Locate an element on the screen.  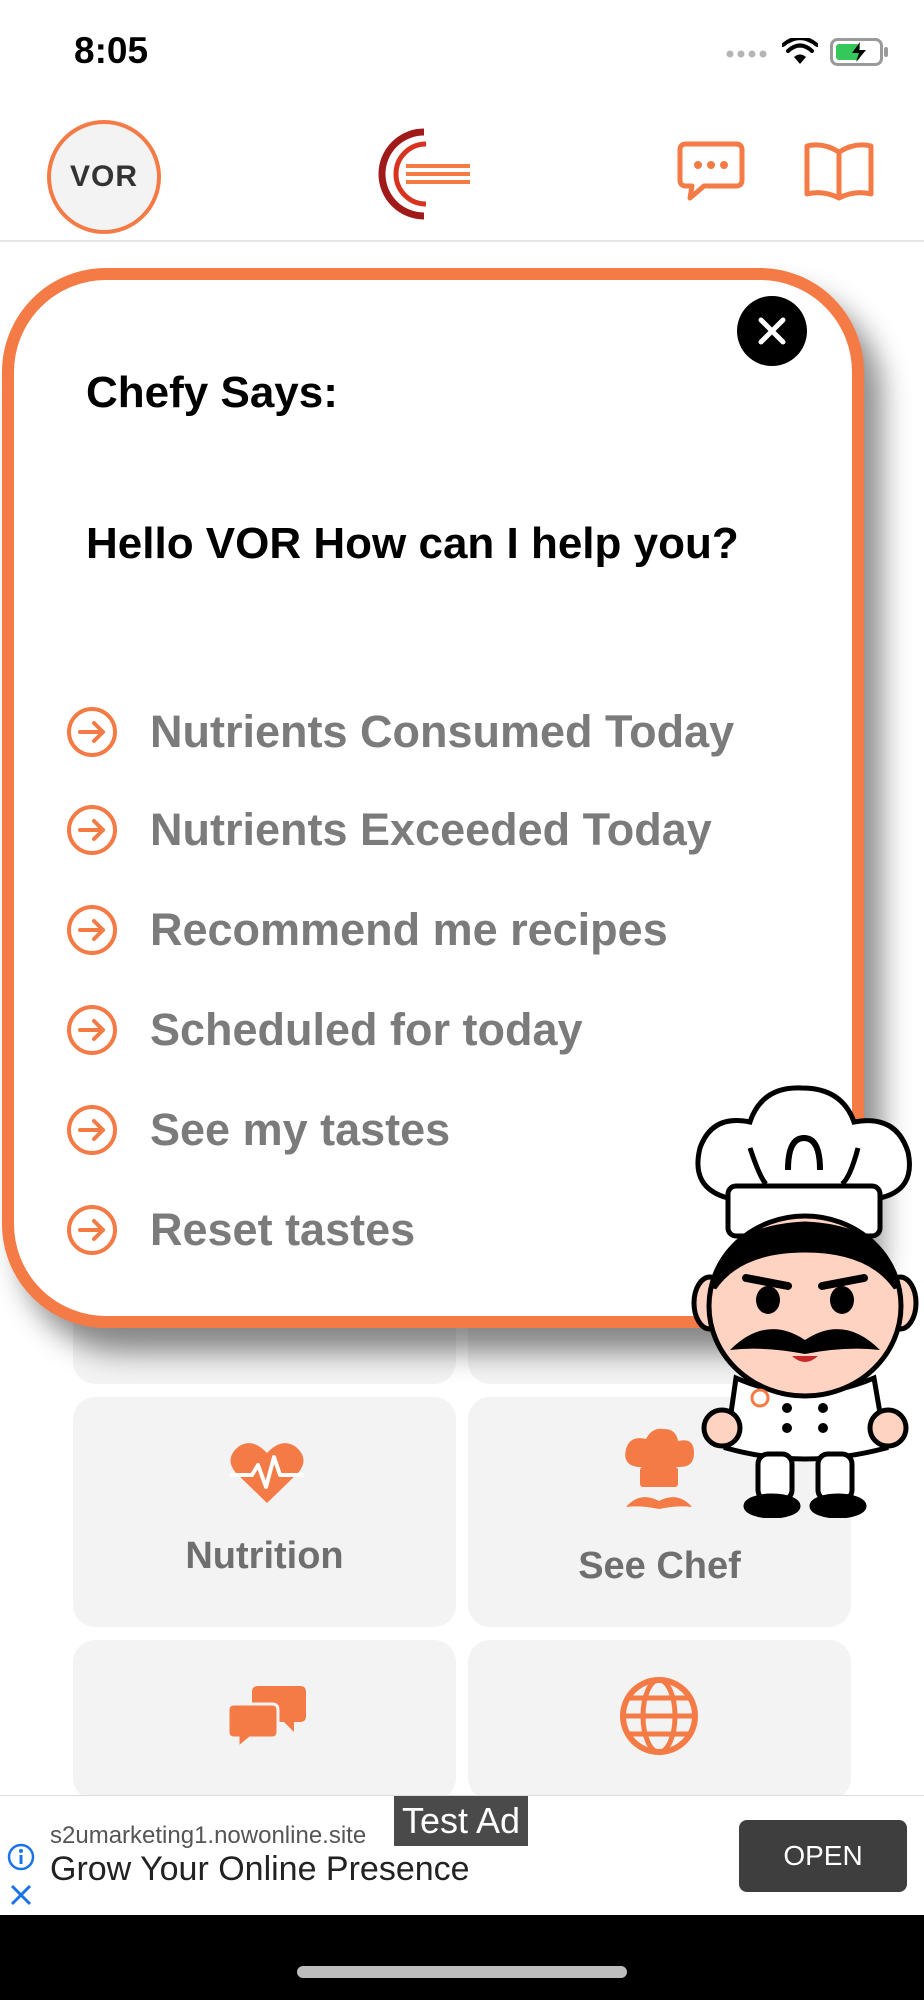
popup-title: Chefy Says: is located at coordinates (212, 392).